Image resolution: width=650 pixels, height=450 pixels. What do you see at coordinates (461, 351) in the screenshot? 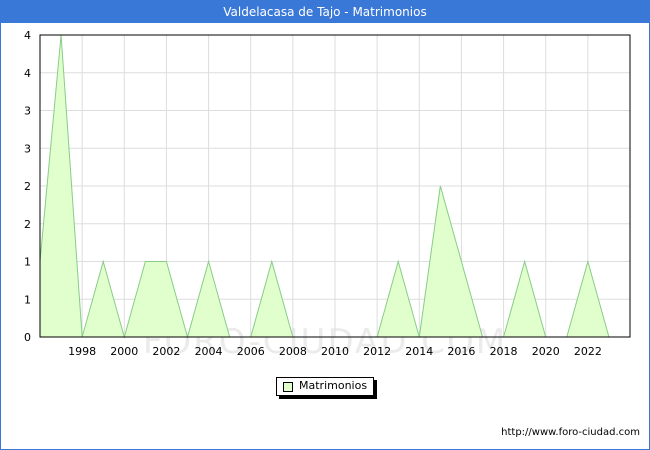
I see `x-tick-label: 2016` at bounding box center [461, 351].